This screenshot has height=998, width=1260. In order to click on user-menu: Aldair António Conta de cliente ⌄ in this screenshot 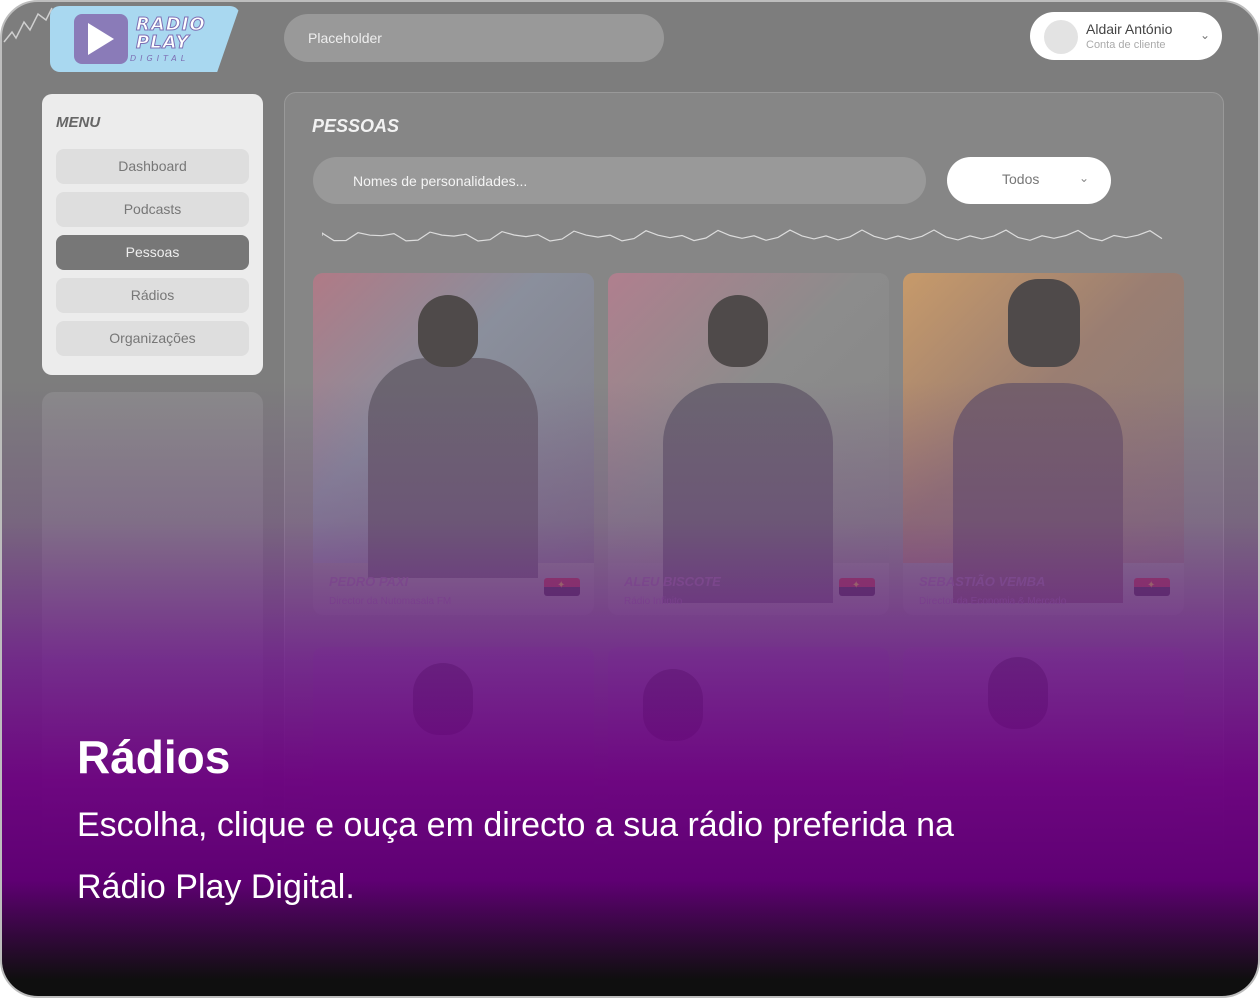, I will do `click(1126, 36)`.